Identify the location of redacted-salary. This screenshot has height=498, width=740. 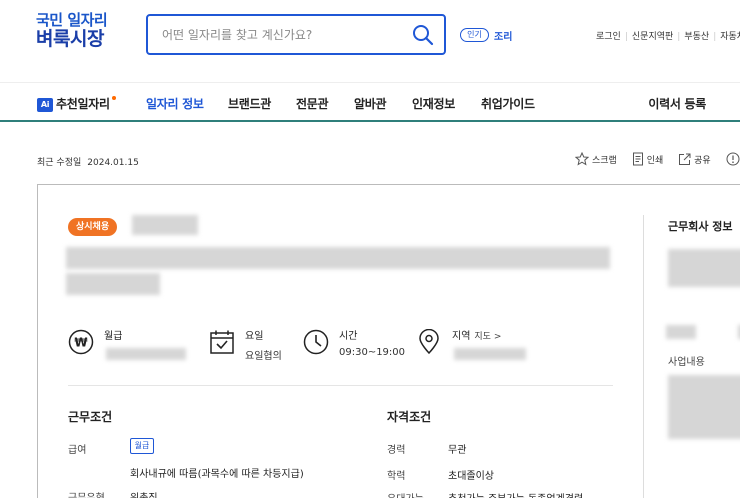
(146, 354).